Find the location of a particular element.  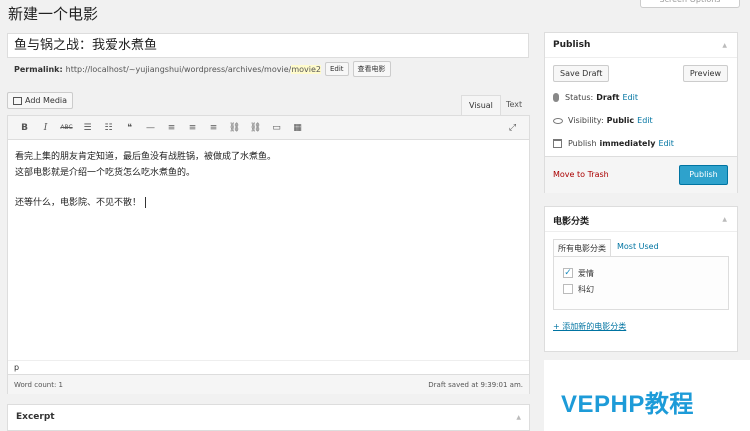

categories-box-title: 电影分类 is located at coordinates (571, 222).